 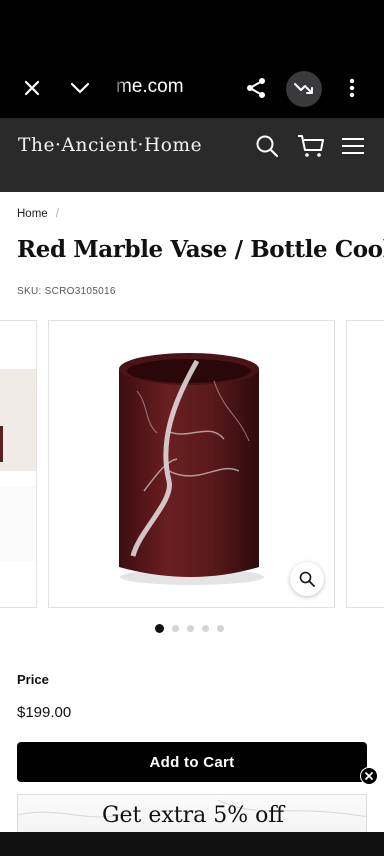 I want to click on chevron-down-icon, so click(x=80, y=88).